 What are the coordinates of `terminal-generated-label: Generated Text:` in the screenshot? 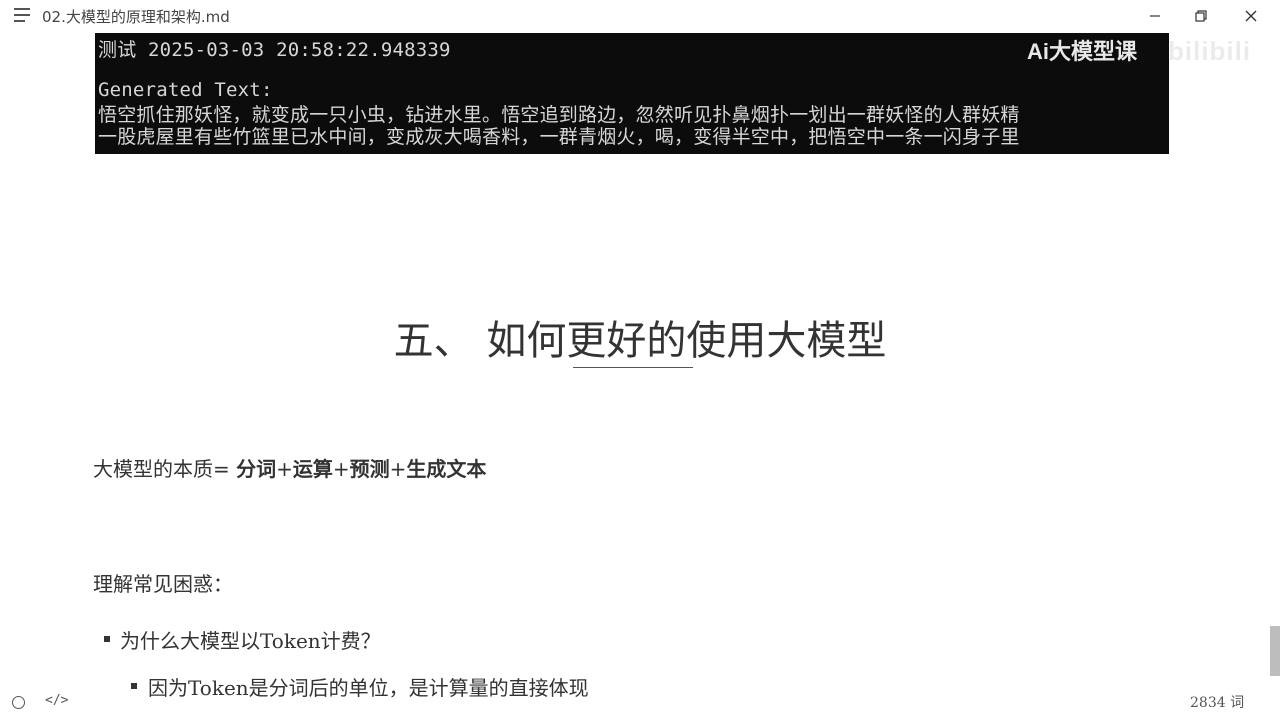 It's located at (185, 90).